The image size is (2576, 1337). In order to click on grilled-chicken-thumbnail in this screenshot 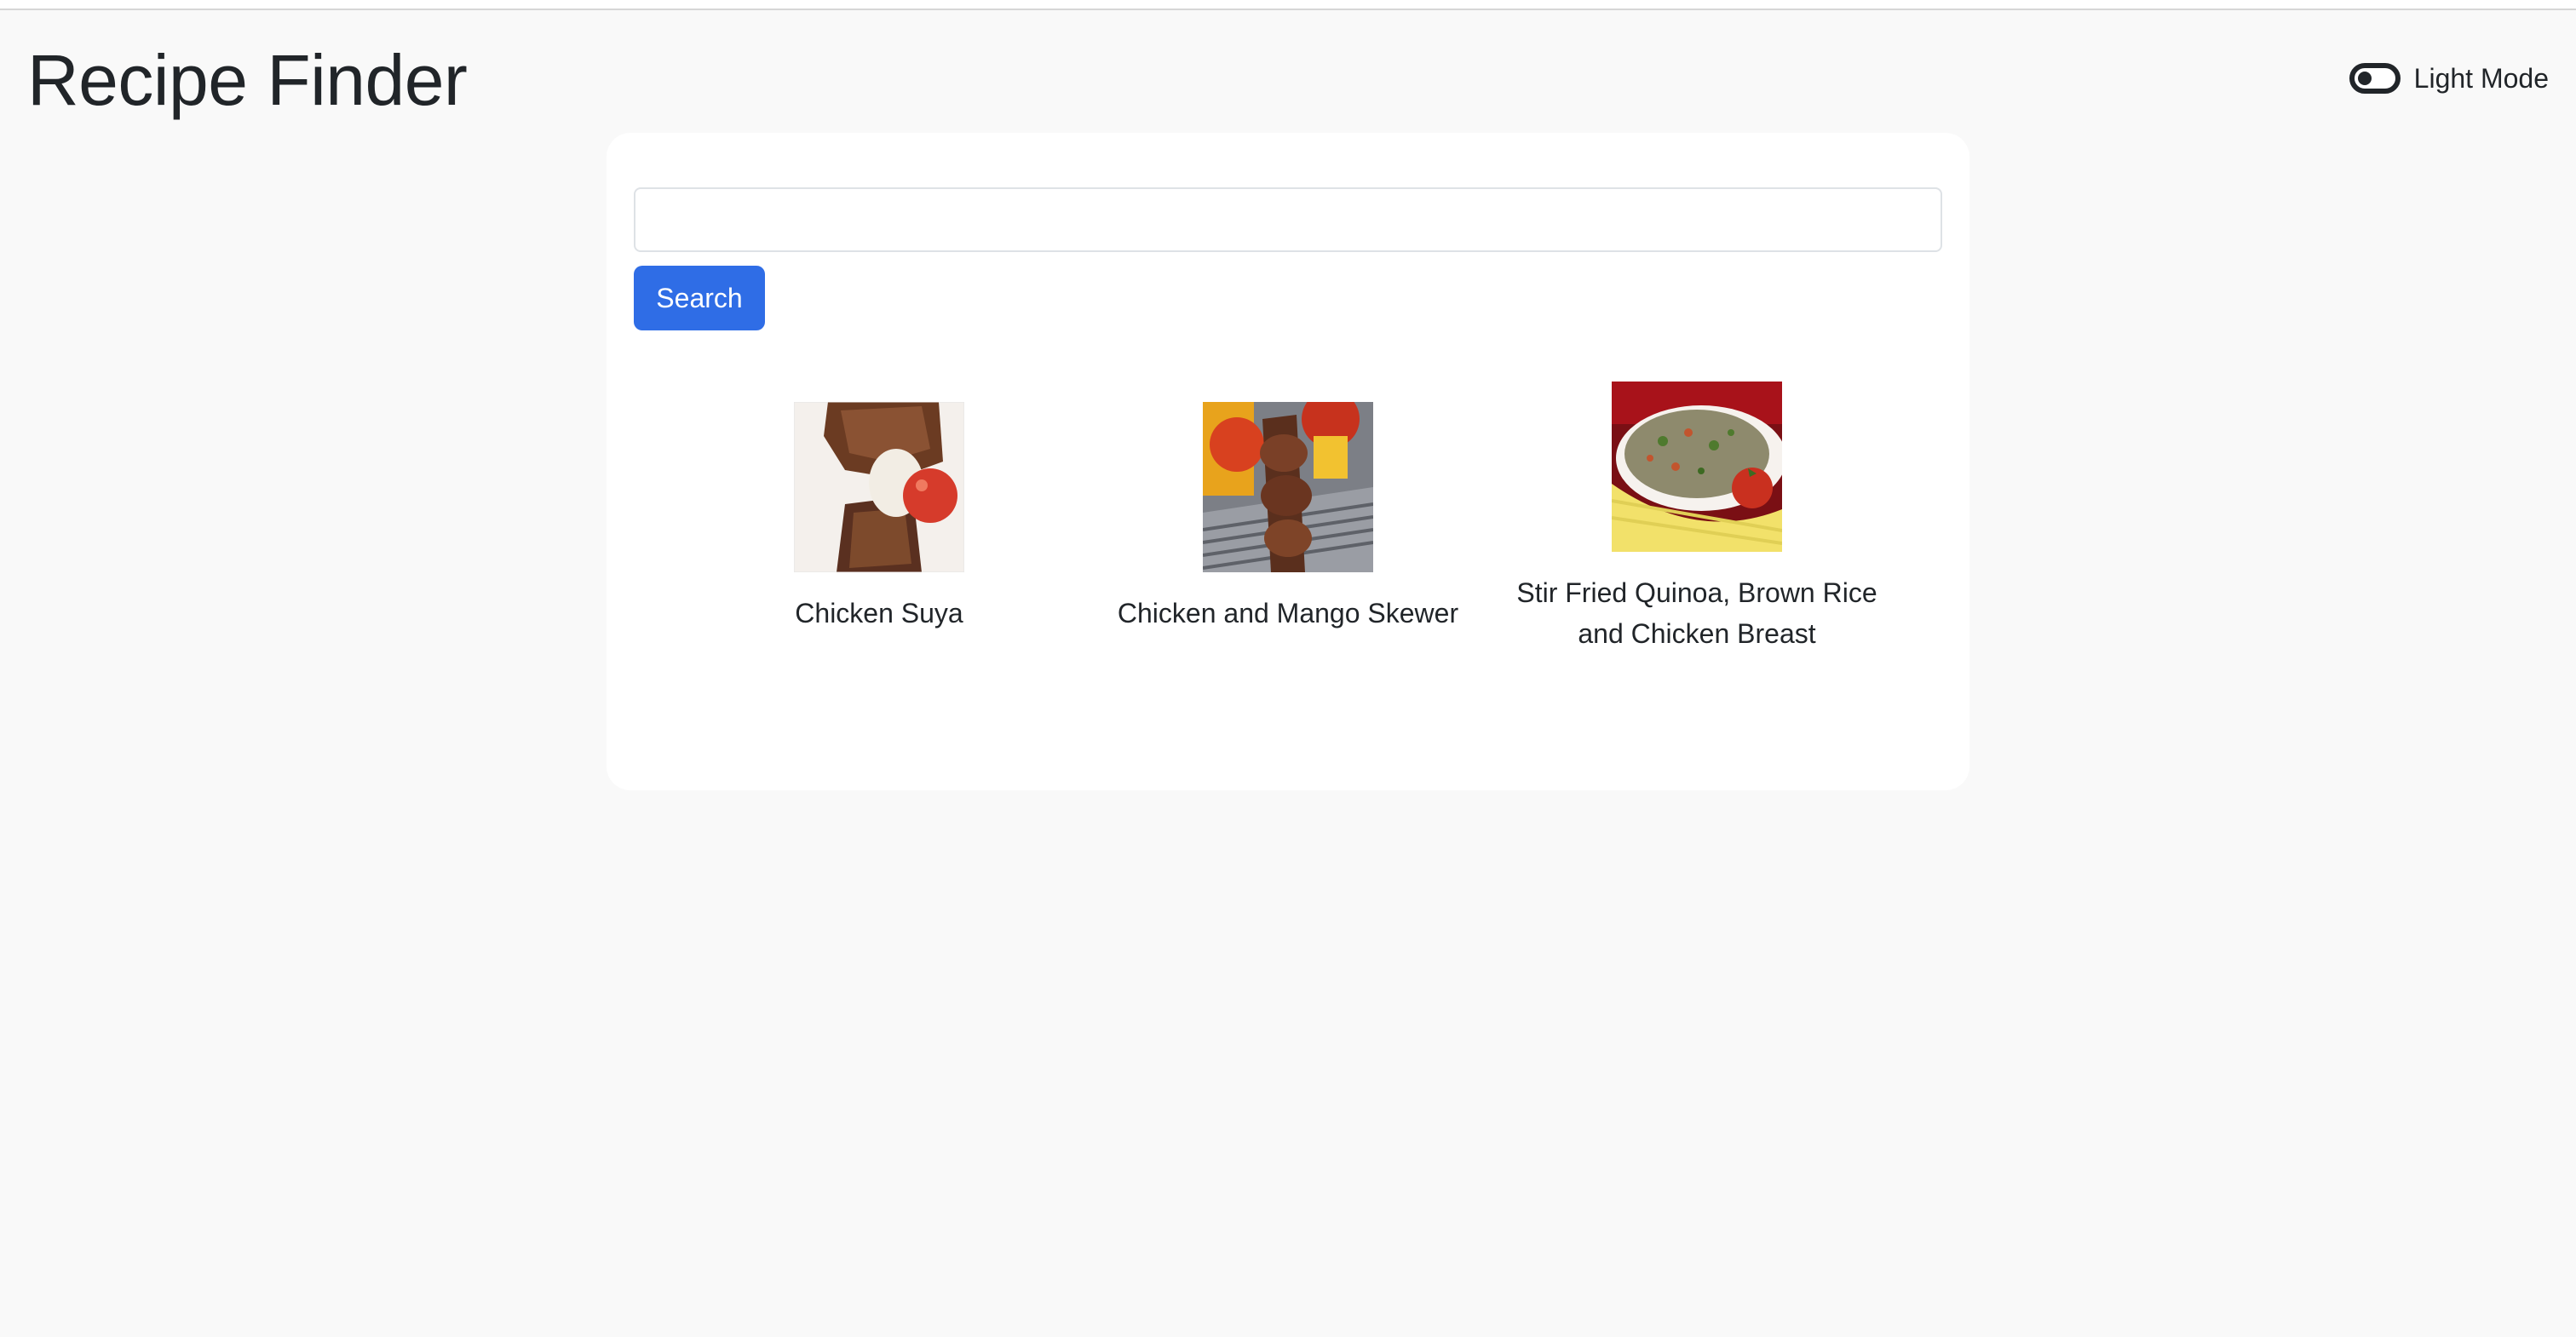, I will do `click(879, 487)`.